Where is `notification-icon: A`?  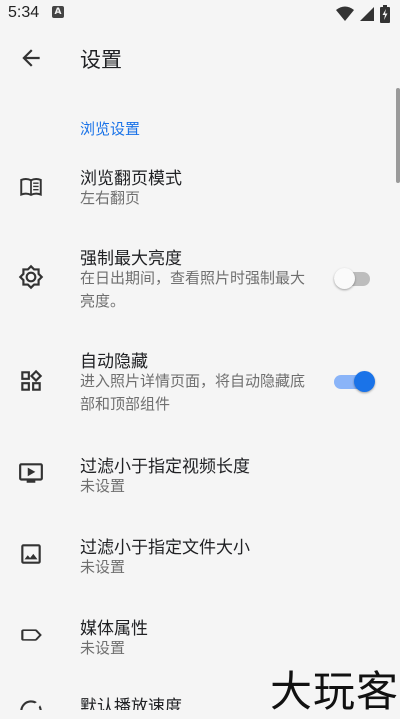 notification-icon: A is located at coordinates (58, 12).